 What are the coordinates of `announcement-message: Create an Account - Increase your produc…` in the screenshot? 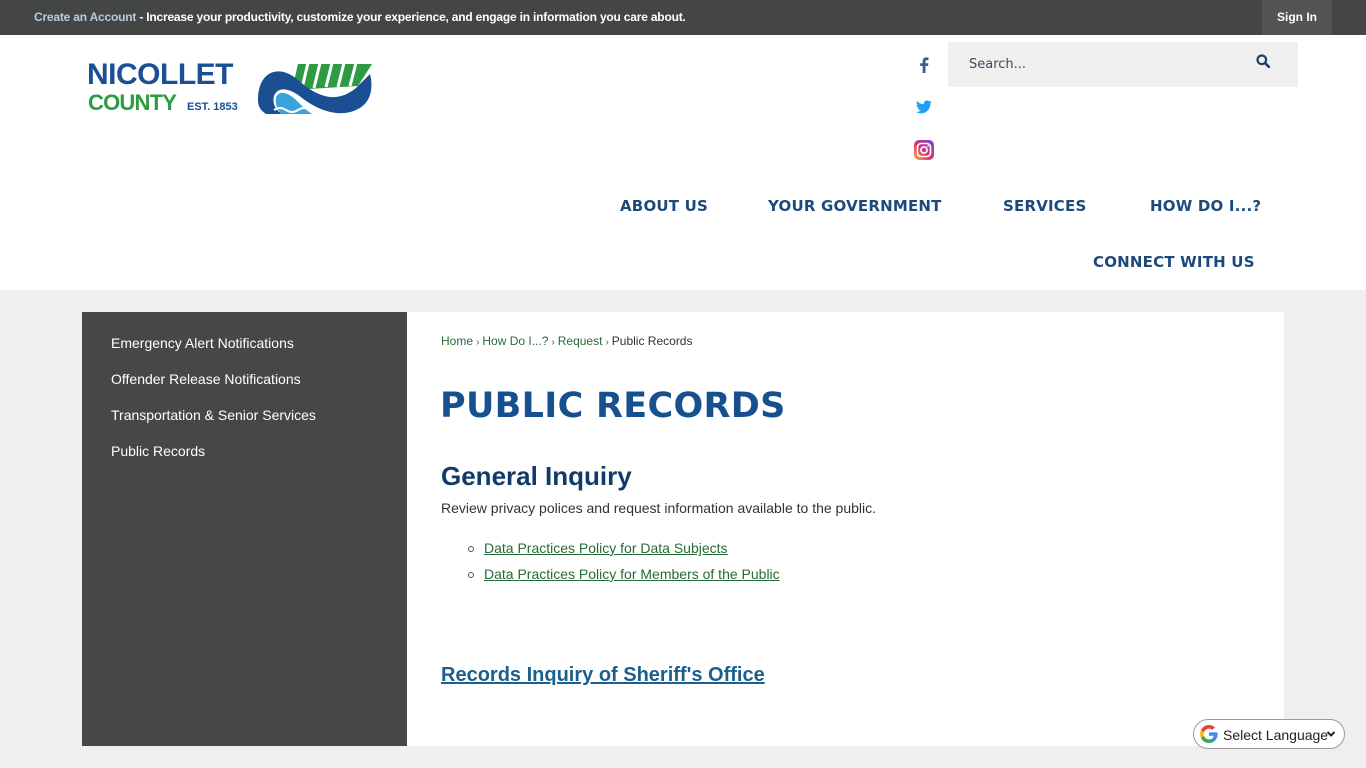 It's located at (360, 17).